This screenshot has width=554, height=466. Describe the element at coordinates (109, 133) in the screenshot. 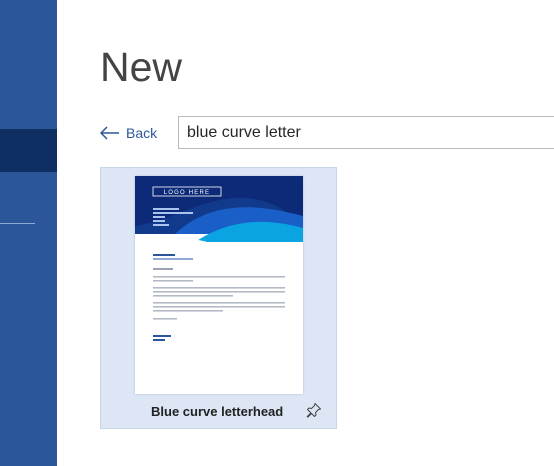

I see `arrow-left-icon` at that location.